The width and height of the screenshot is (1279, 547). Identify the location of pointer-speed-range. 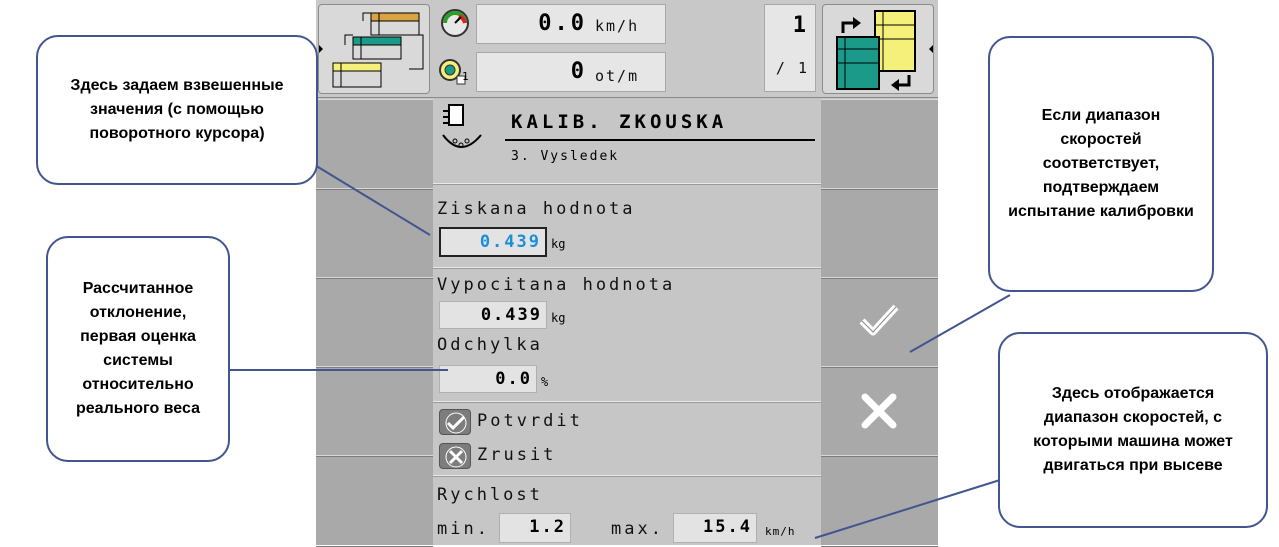
(907, 509).